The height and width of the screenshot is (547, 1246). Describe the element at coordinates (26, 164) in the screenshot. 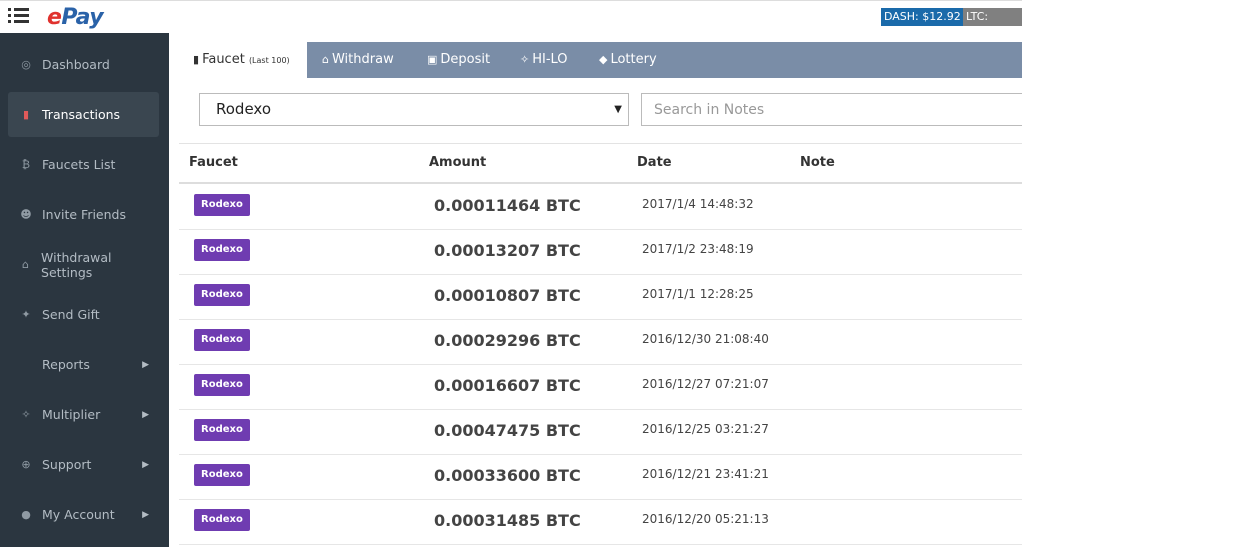

I see `bitcoin-icon: ₿` at that location.